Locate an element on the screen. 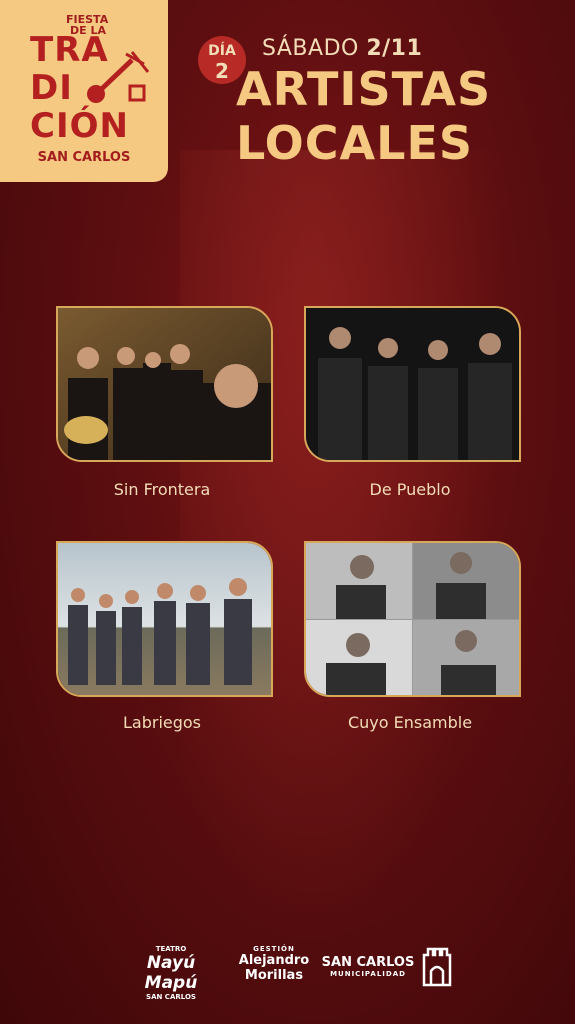 This screenshot has height=1024, width=575. teatro-small-label: TEATRO is located at coordinates (171, 949).